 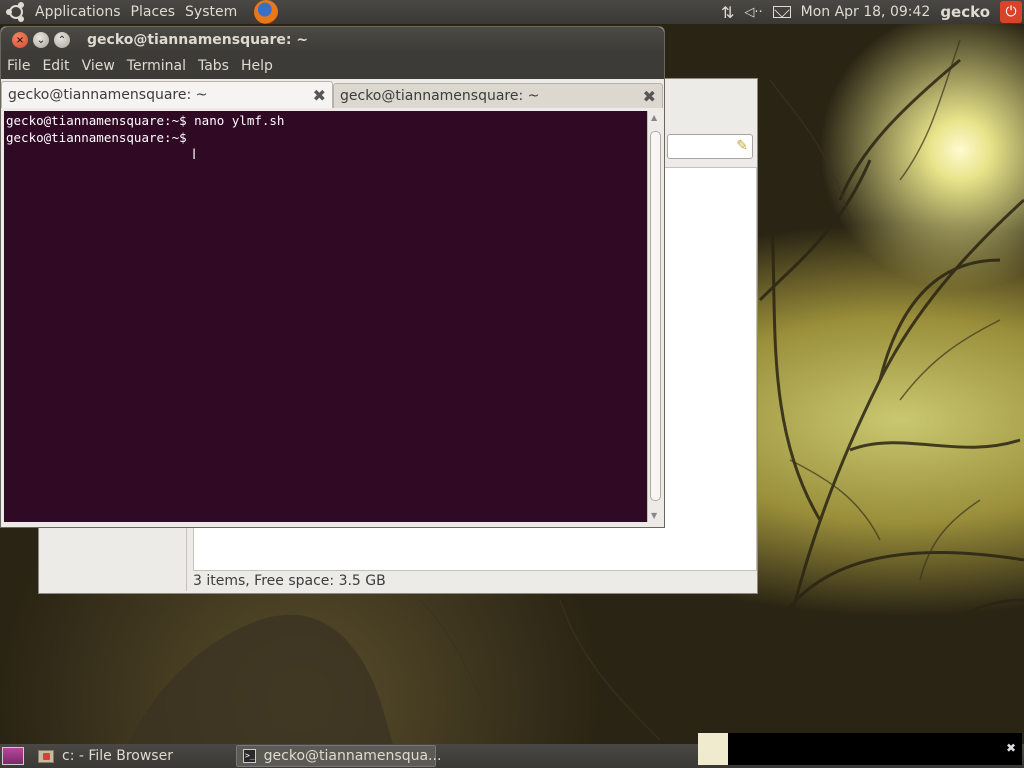 What do you see at coordinates (249, 756) in the screenshot?
I see `terminal-icon: >_` at bounding box center [249, 756].